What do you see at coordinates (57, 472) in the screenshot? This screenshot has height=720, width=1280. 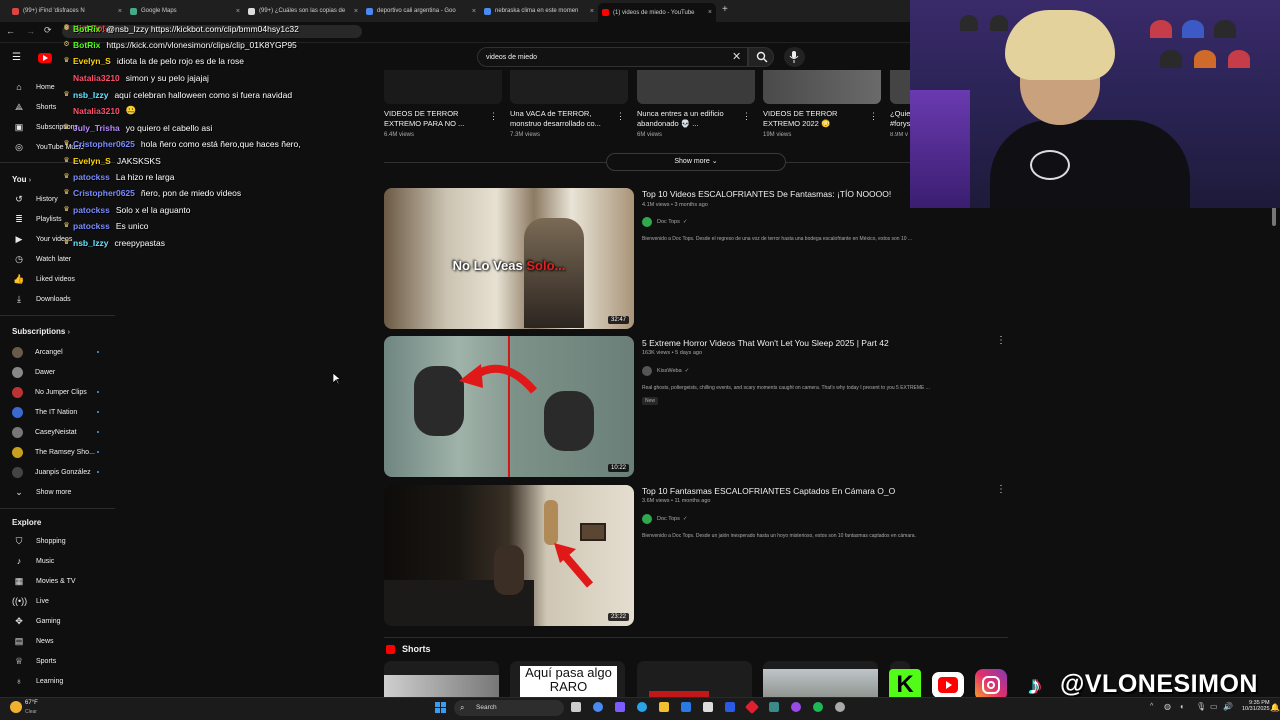 I see `subscription-channel: Juanpis González` at bounding box center [57, 472].